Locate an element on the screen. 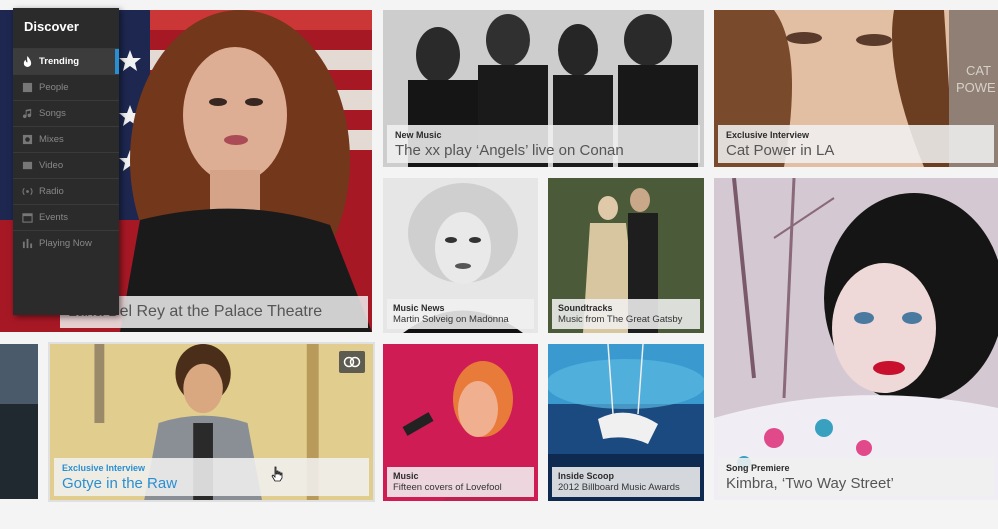  hand-cursor-icon is located at coordinates (277, 474).